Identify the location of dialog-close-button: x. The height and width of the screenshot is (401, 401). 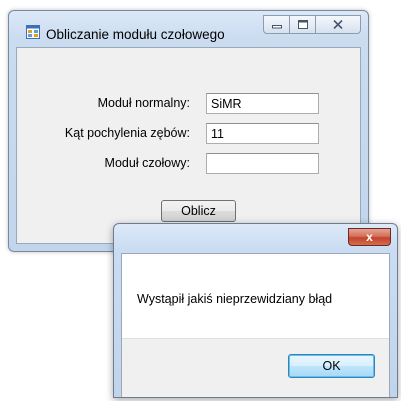
(369, 237).